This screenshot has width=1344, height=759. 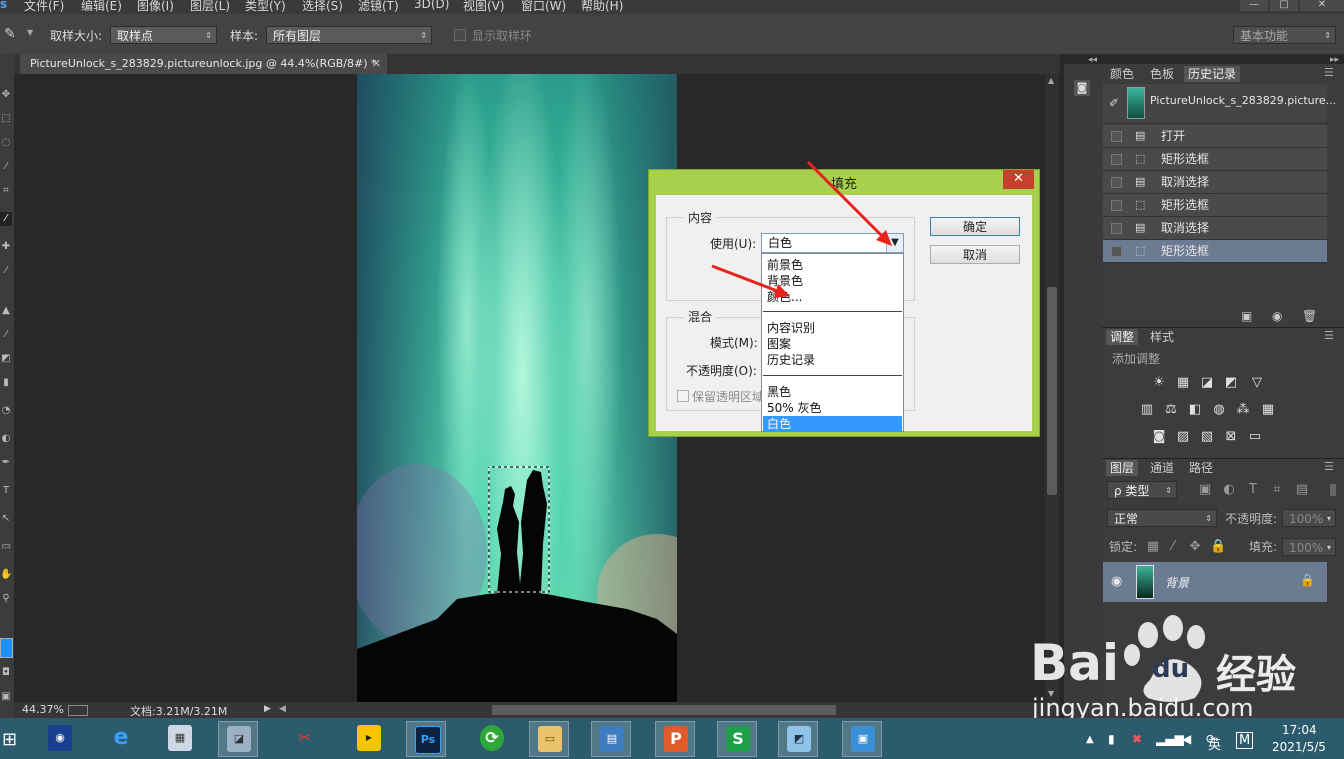 What do you see at coordinates (1122, 74) in the screenshot?
I see `tab-color: 颜色` at bounding box center [1122, 74].